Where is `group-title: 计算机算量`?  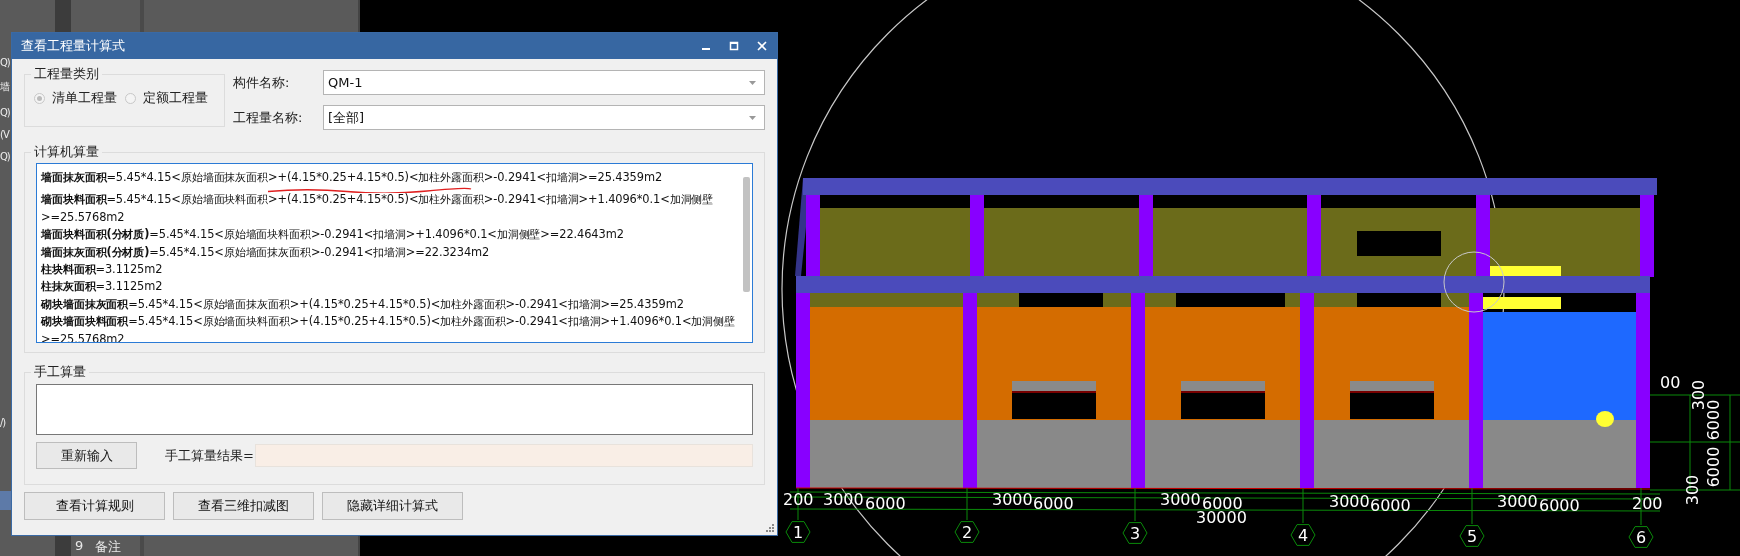
group-title: 计算机算量 is located at coordinates (66, 152).